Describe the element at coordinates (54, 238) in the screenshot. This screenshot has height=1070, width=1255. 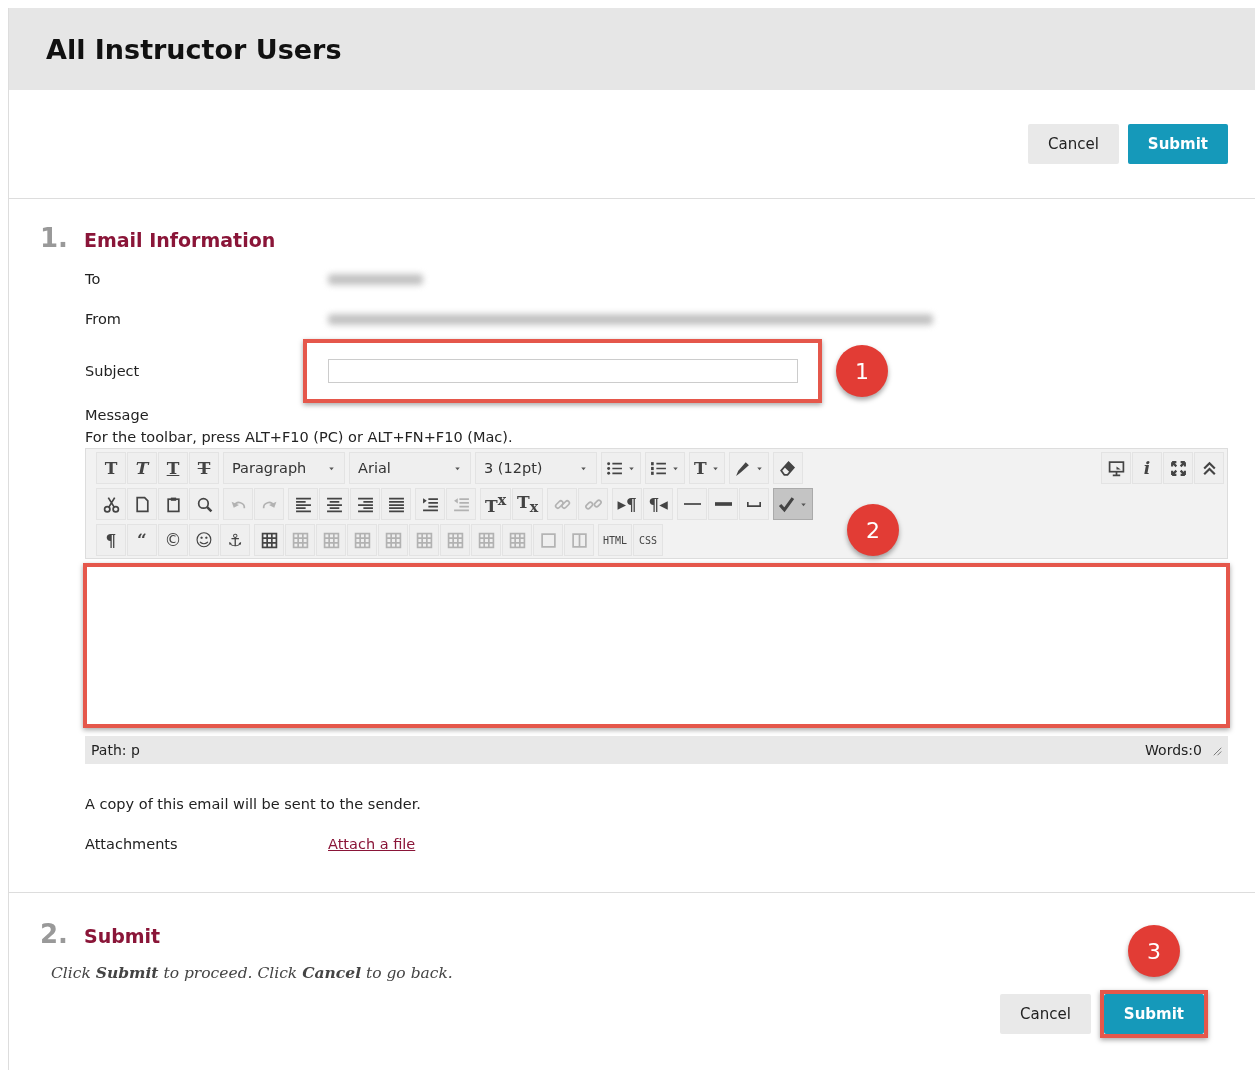
I see `step-number: 1.` at that location.